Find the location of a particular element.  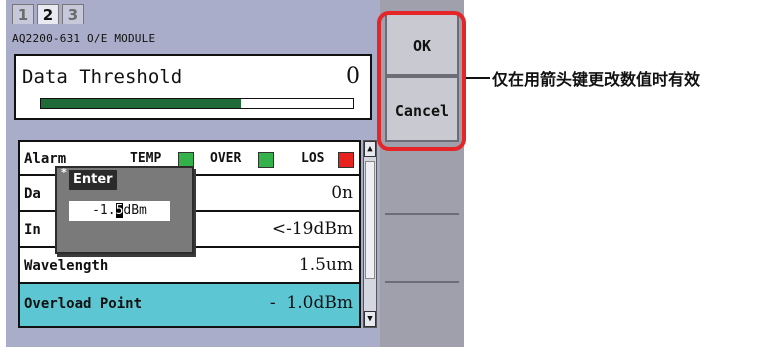

threshold-level-fill is located at coordinates (141, 103).